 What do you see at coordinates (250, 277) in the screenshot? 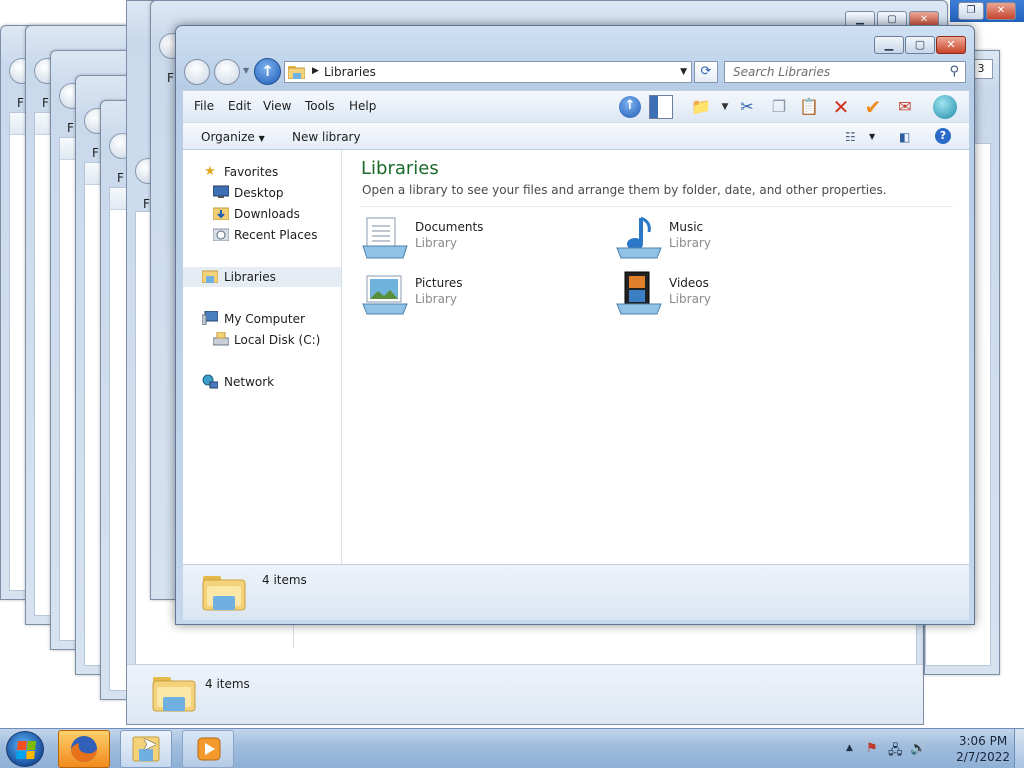
I see `nav-libraries-label: Libraries` at bounding box center [250, 277].